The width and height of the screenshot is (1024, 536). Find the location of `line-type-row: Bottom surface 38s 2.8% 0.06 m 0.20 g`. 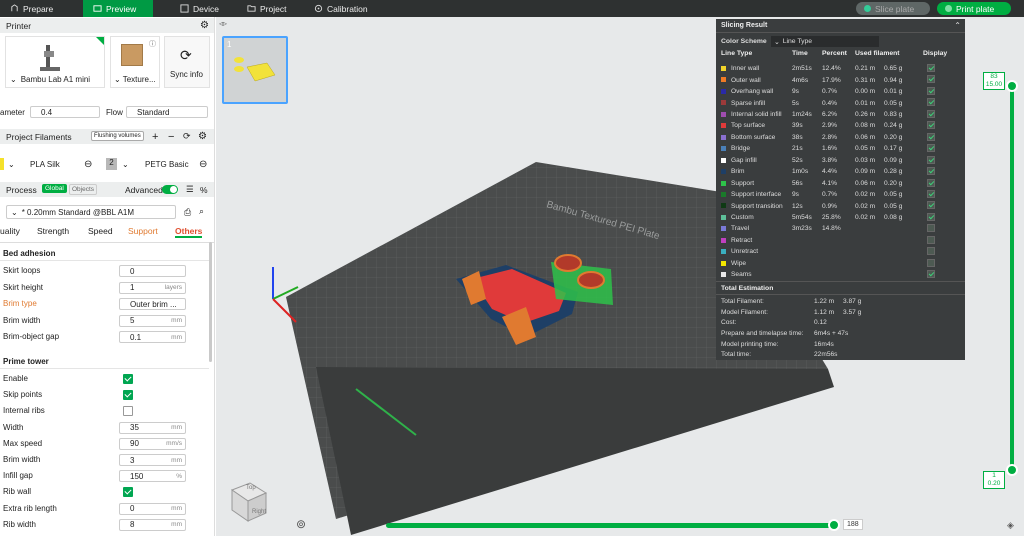

line-type-row: Bottom surface 38s 2.8% 0.06 m 0.20 g is located at coordinates (840, 137).